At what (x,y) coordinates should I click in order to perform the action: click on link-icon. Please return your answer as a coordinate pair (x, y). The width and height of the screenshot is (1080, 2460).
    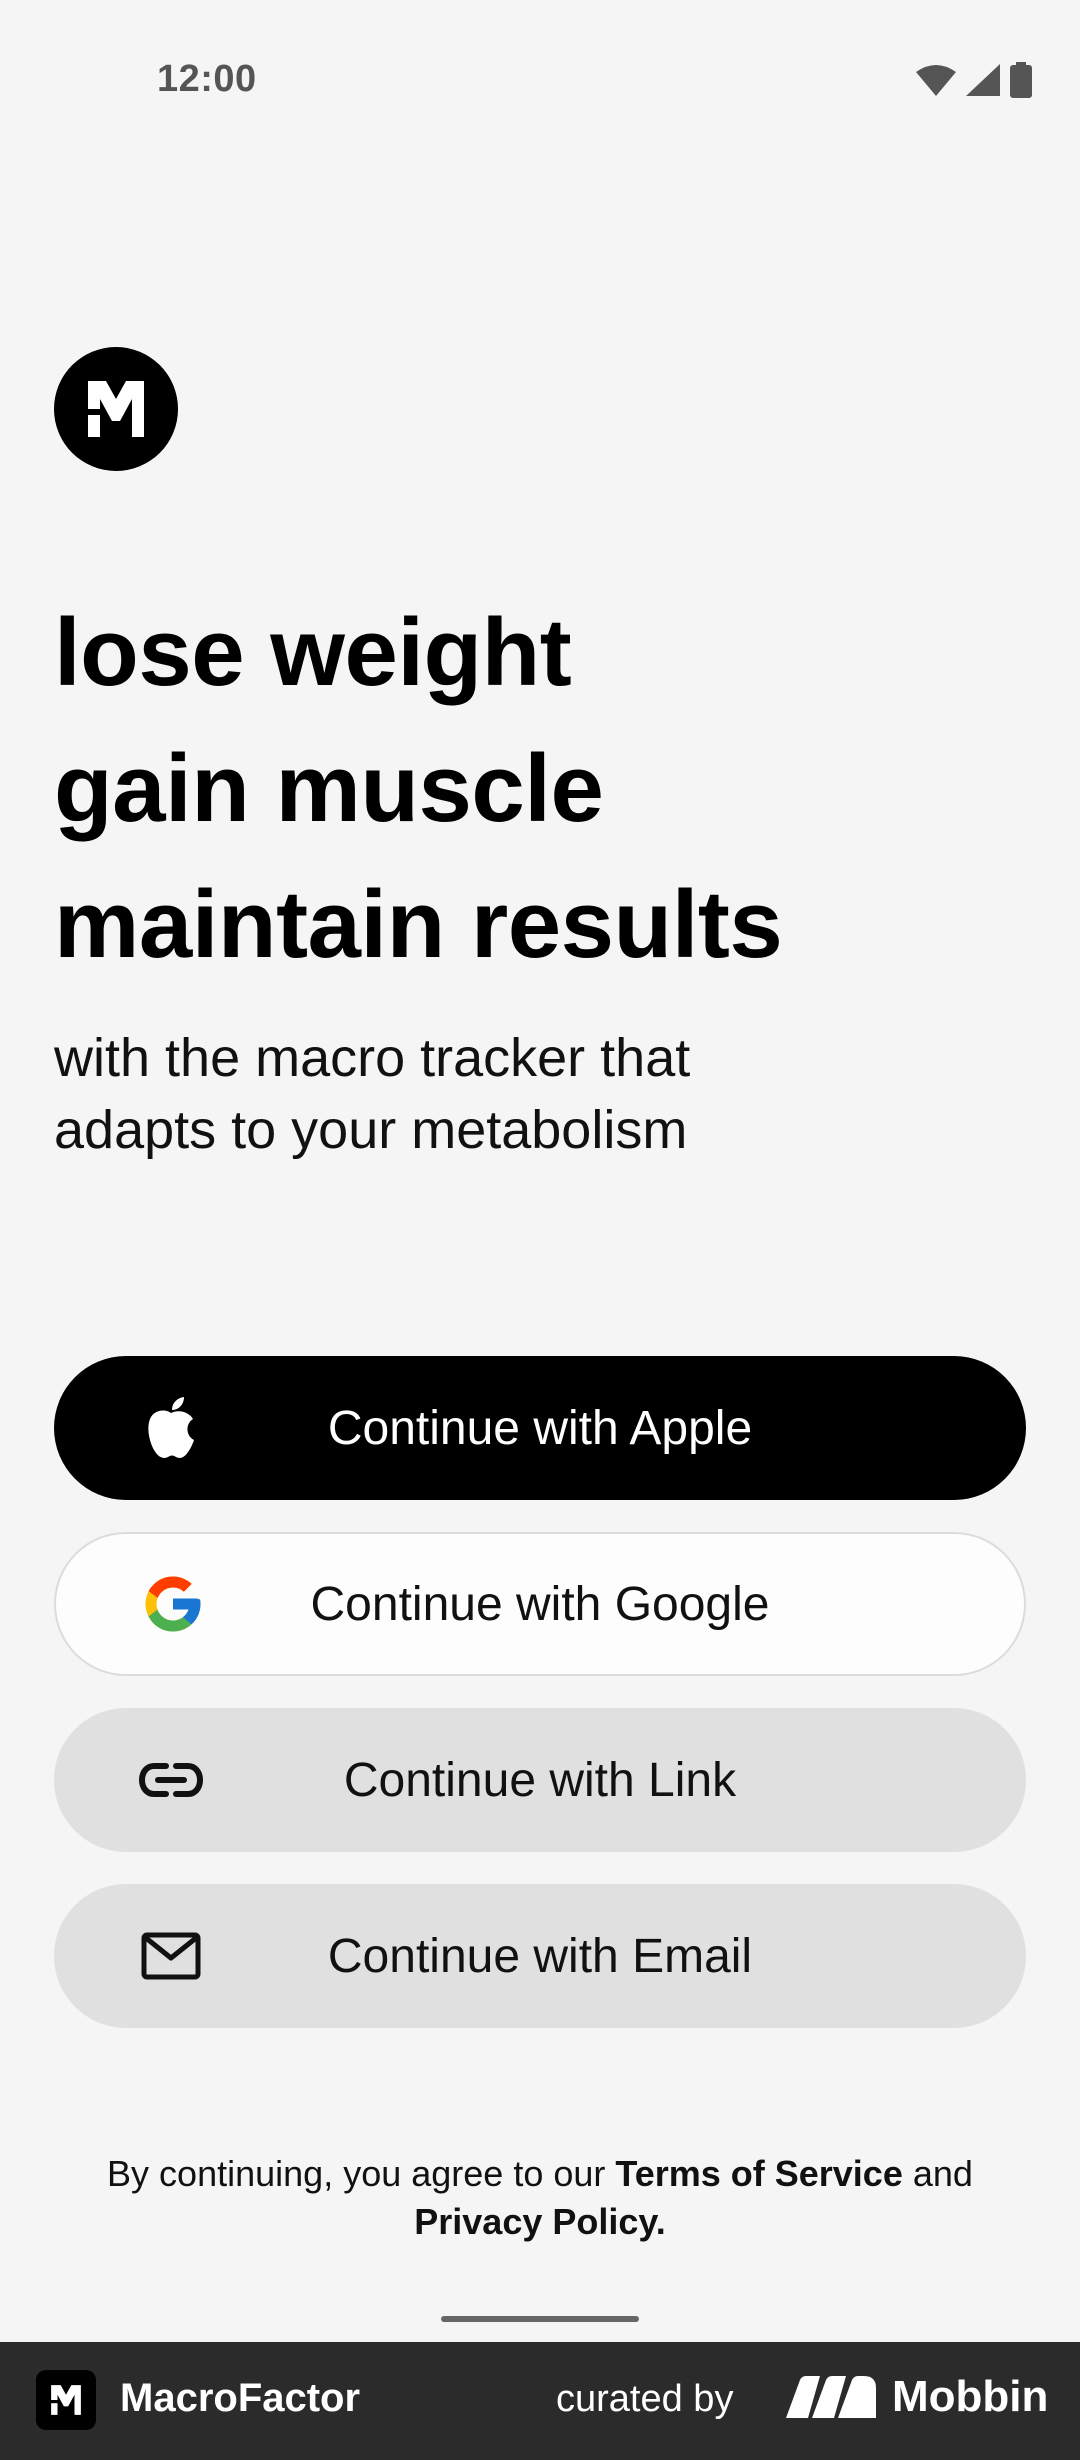
    Looking at the image, I should click on (171, 1780).